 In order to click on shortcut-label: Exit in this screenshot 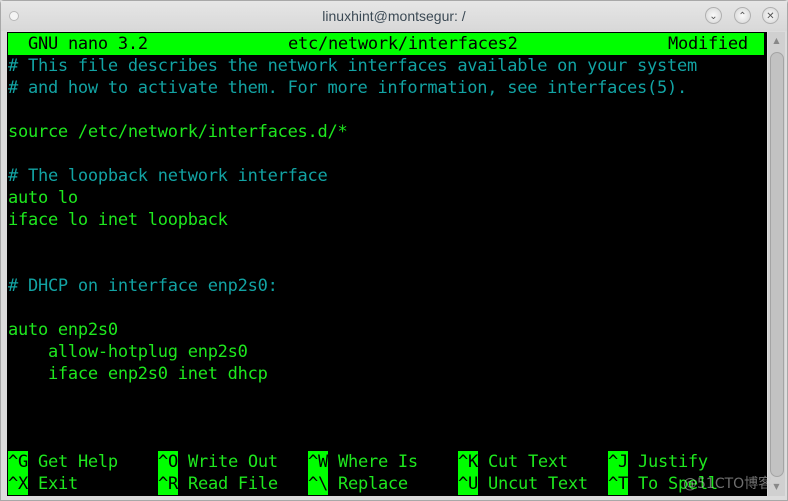, I will do `click(58, 484)`.